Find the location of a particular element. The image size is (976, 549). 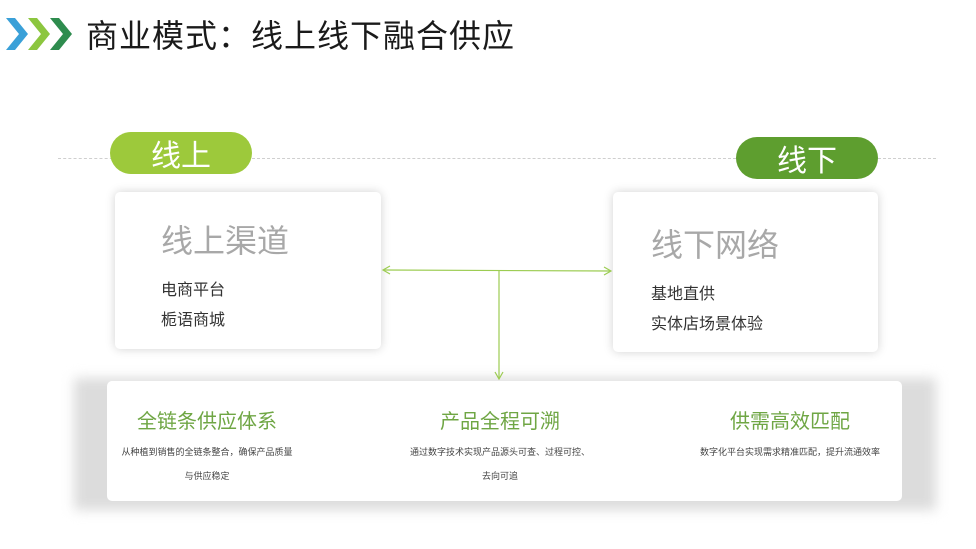

feature-traceable: 产品全程可溯 通过数字技术实现产品源头可查、过程可控、 去向可追 is located at coordinates (500, 441).